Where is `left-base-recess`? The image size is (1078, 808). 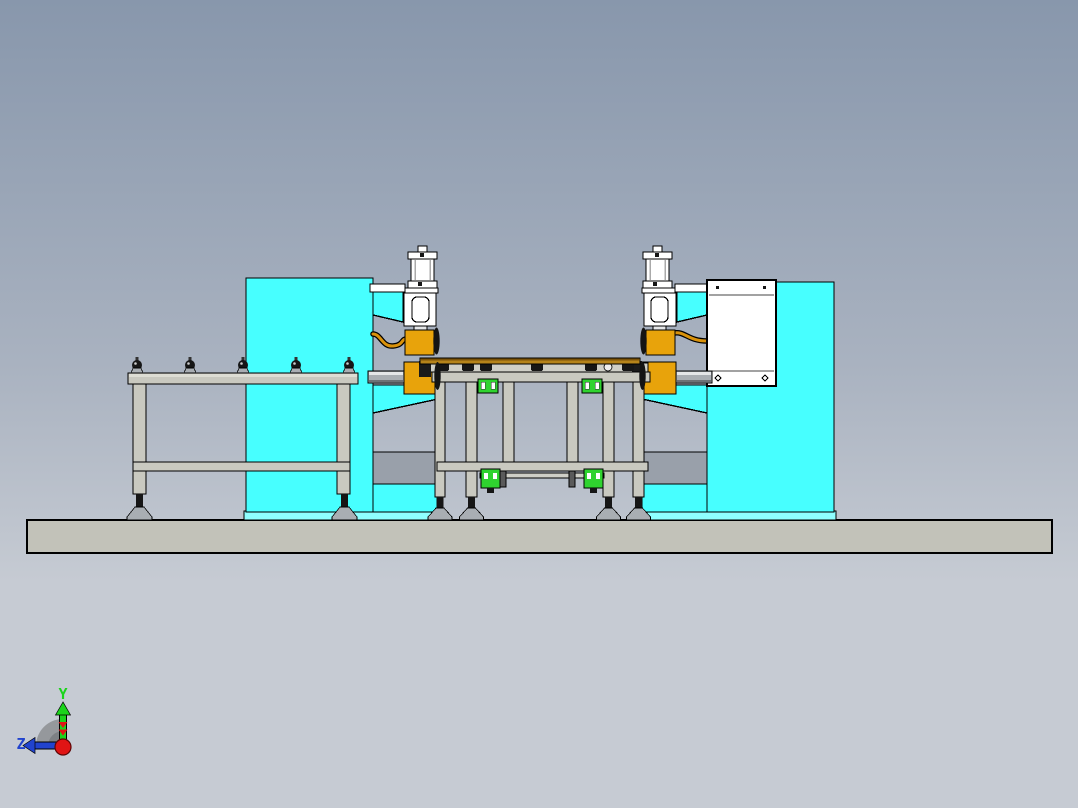 left-base-recess is located at coordinates (405, 468).